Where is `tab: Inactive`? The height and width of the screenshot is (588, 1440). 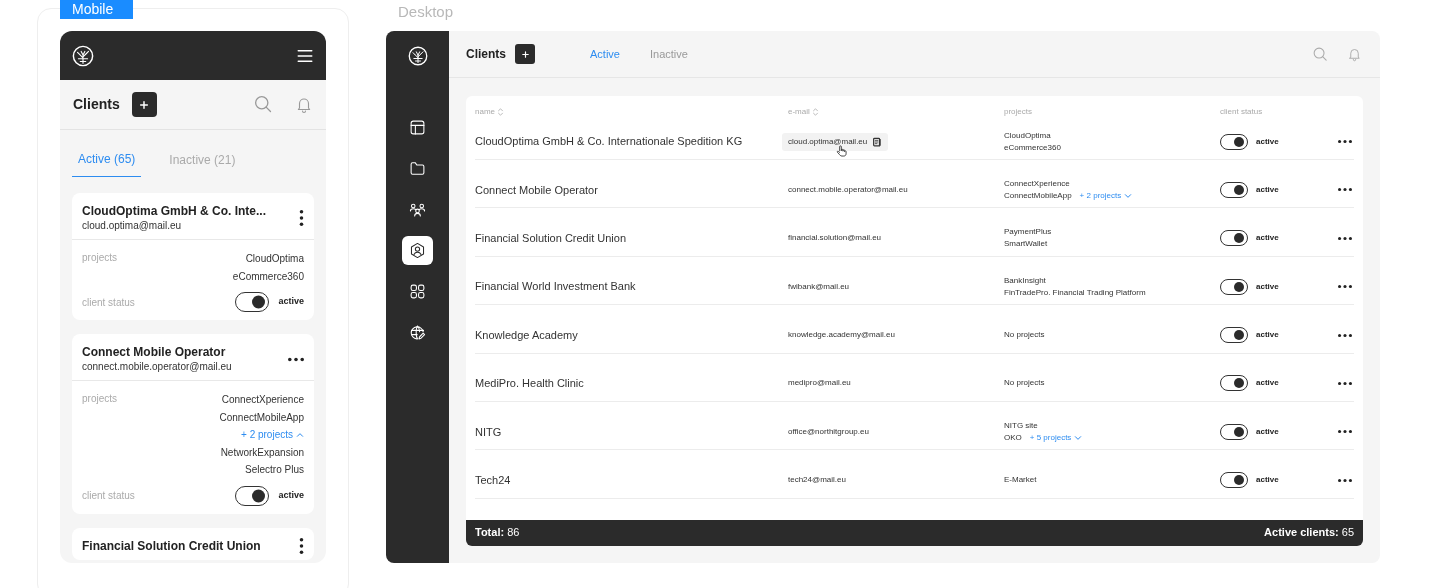 tab: Inactive is located at coordinates (669, 54).